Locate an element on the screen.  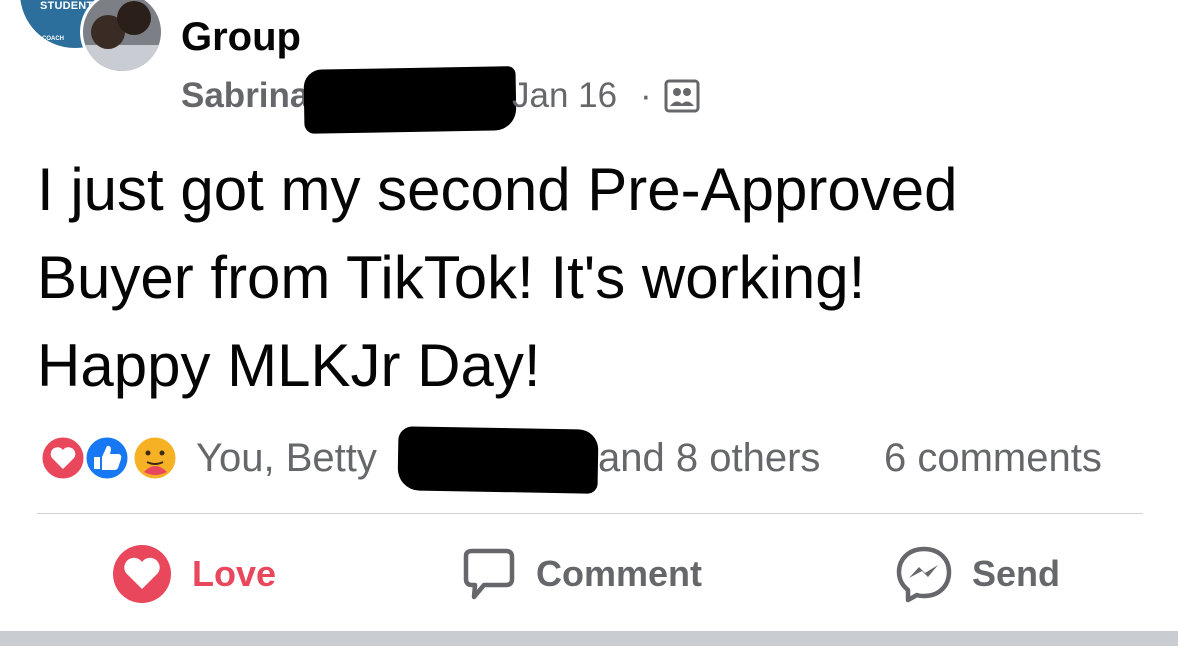
group-members-icon is located at coordinates (682, 96).